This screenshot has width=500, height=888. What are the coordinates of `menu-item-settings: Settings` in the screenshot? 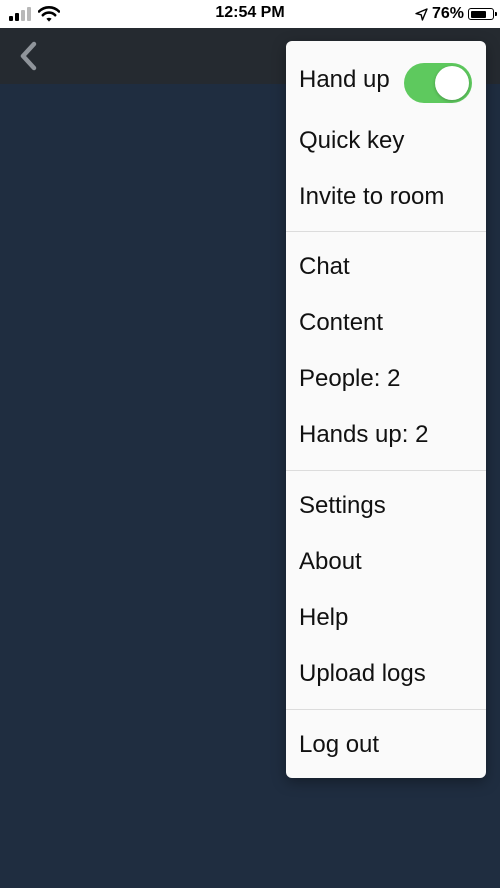 It's located at (386, 506).